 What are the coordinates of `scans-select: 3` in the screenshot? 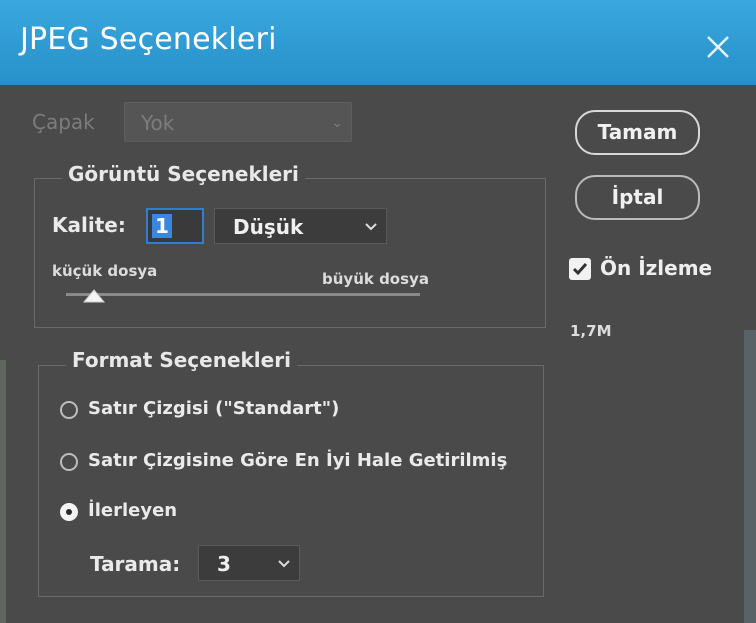 It's located at (249, 563).